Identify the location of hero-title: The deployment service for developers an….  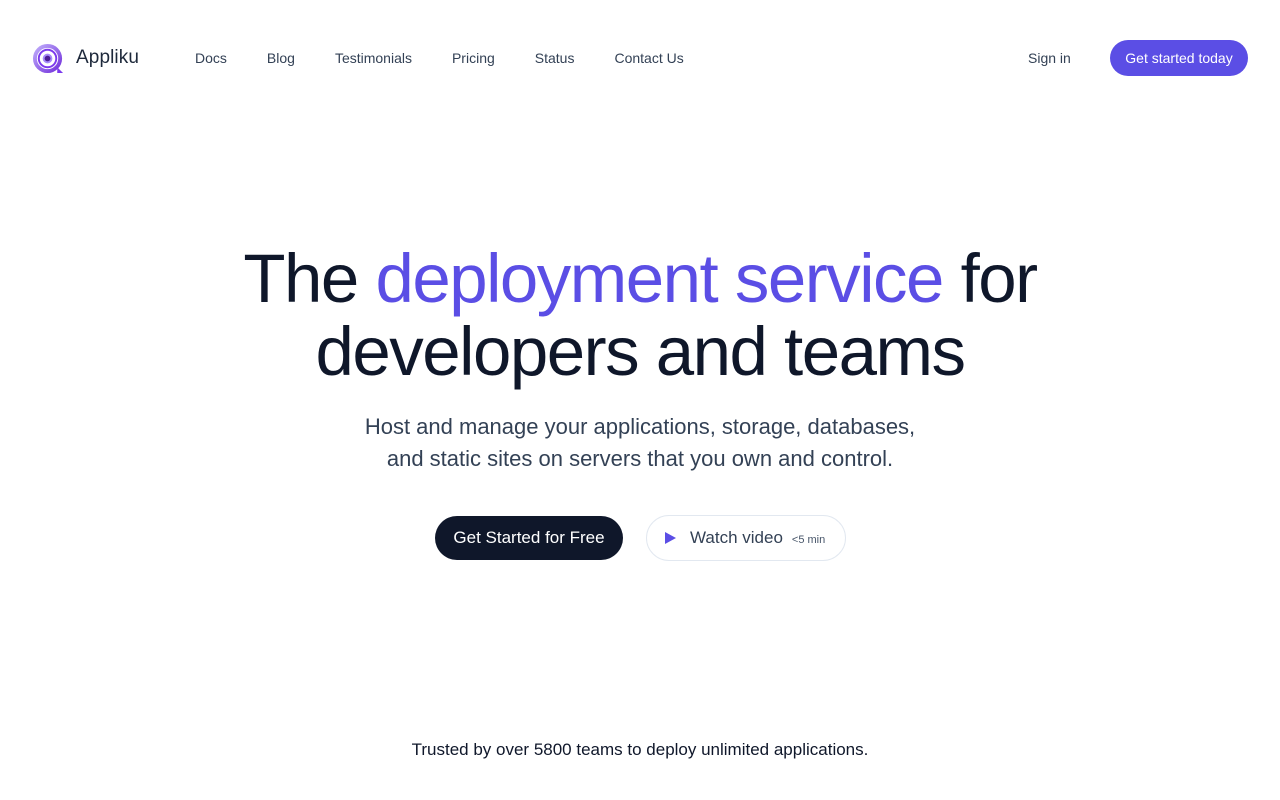
(640, 315).